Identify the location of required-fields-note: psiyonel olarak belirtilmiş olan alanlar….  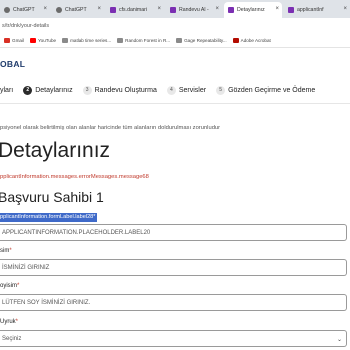
(110, 128).